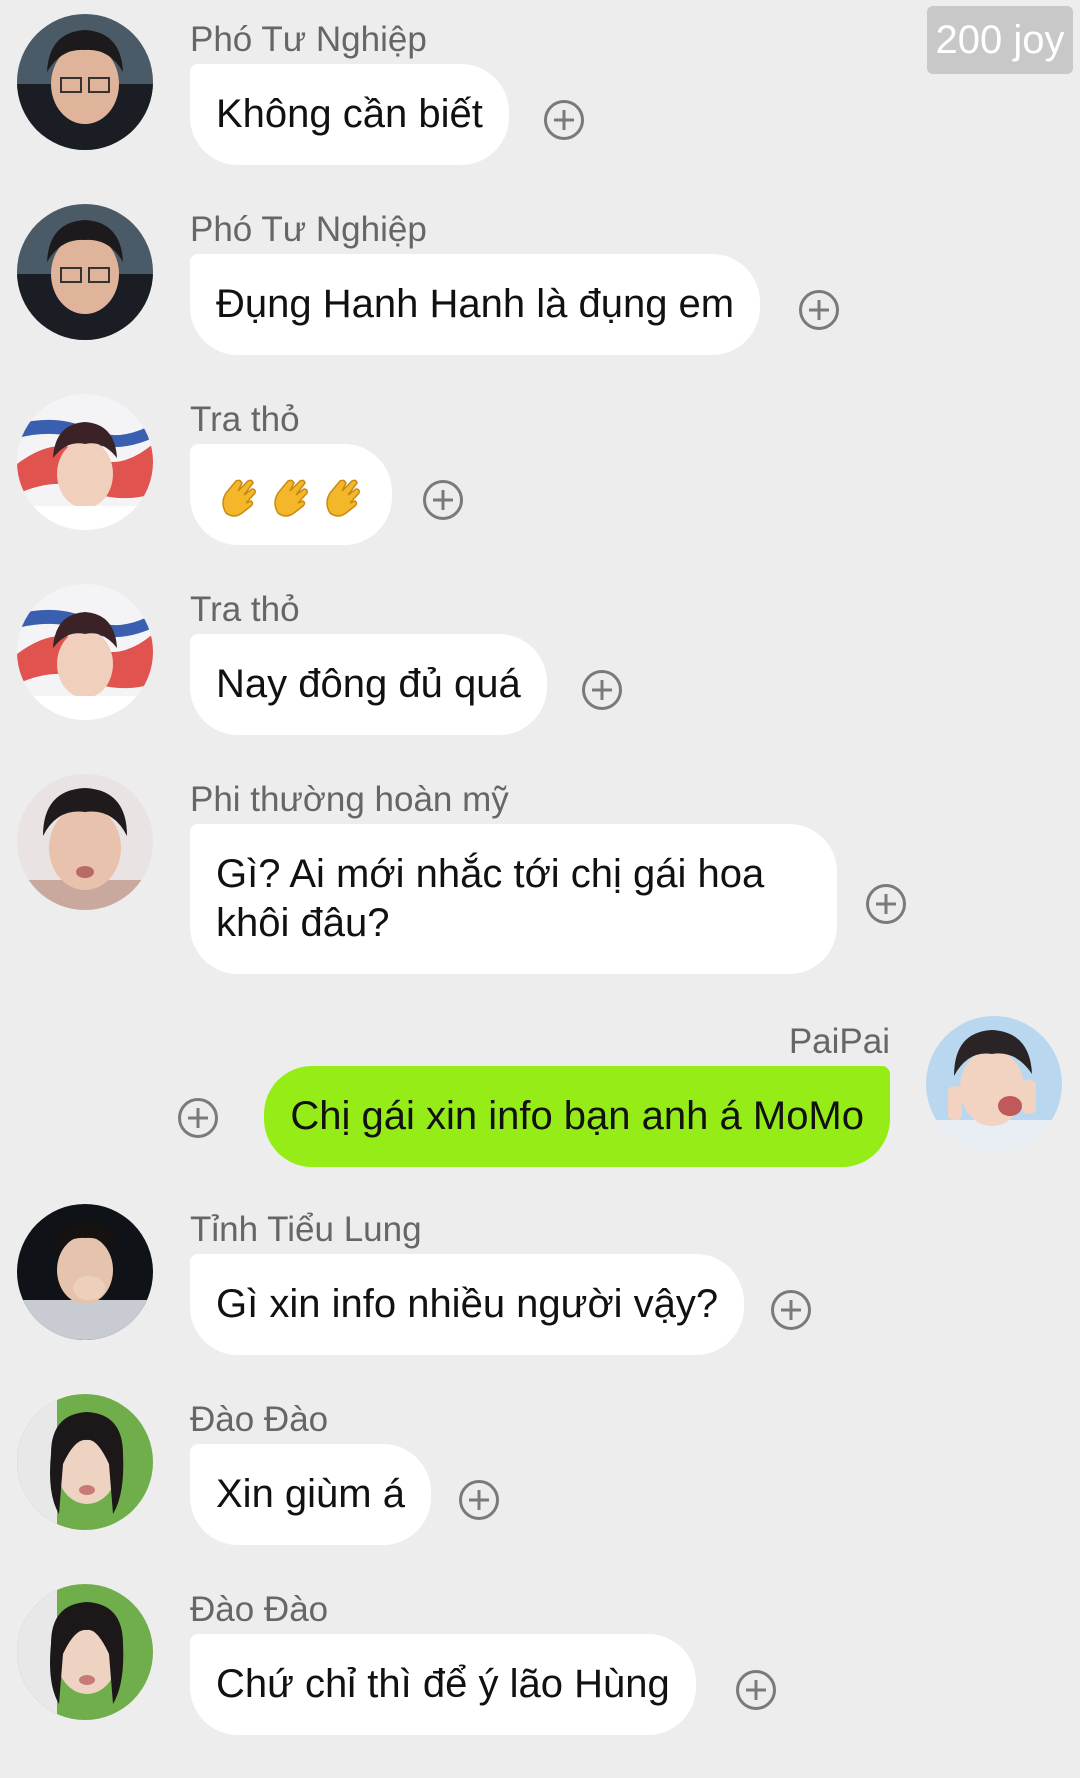 The width and height of the screenshot is (1080, 1778). Describe the element at coordinates (349, 799) in the screenshot. I see `sender-name: Phi thường hoàn mỹ` at that location.